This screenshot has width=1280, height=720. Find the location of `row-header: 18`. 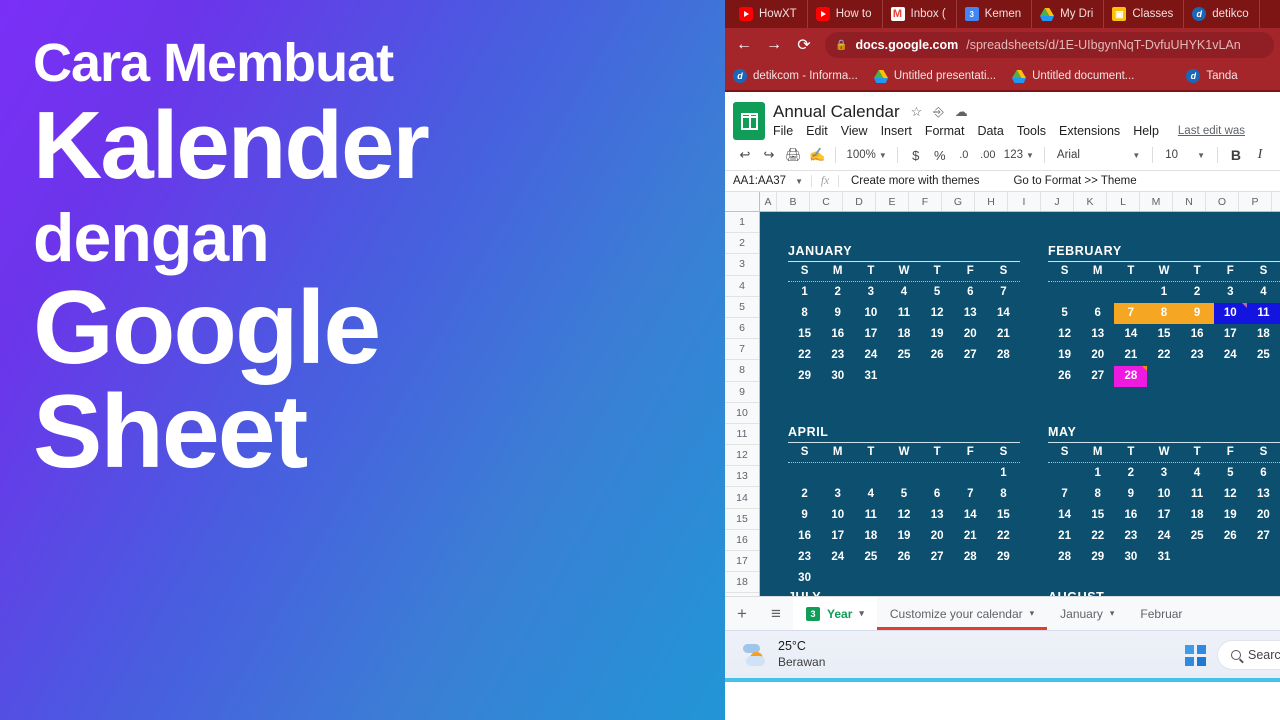

row-header: 18 is located at coordinates (742, 583).